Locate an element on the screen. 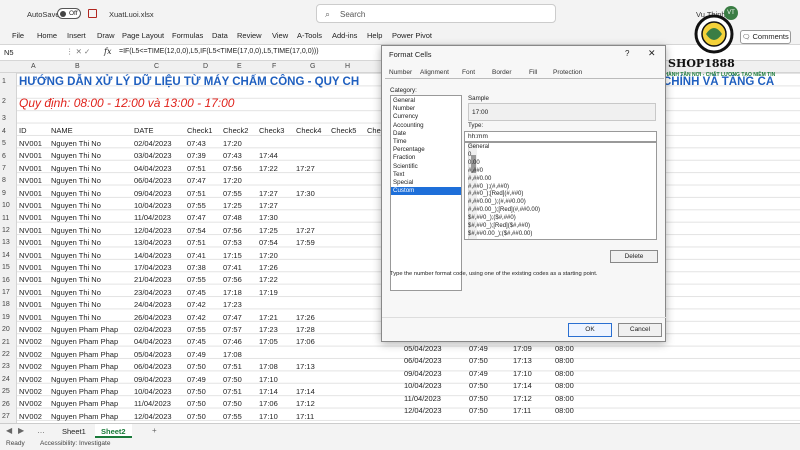 The image size is (800, 450). header-cell: Check4 is located at coordinates (308, 130).